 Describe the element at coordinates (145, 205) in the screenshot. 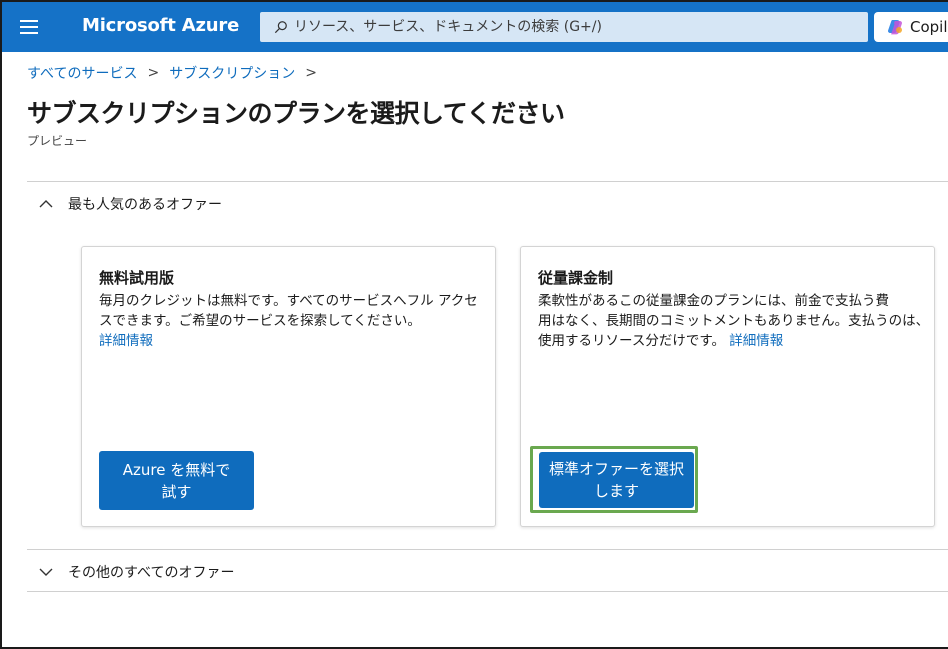

I see `section-label: 最も人気のあるオファー` at that location.